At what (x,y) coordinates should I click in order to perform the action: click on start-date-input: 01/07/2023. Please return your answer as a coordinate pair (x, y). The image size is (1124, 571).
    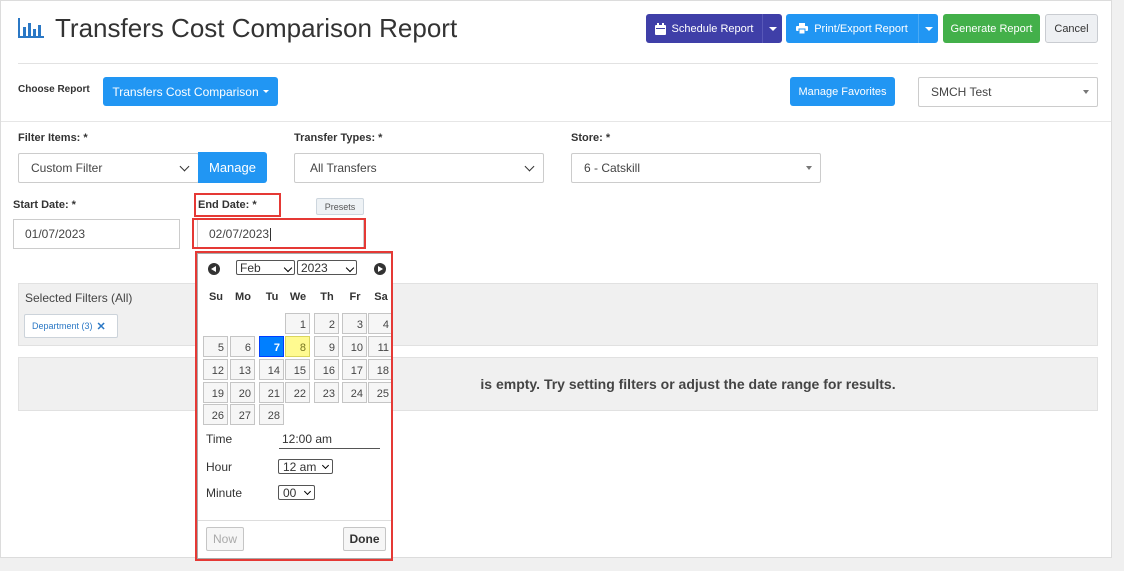
    Looking at the image, I should click on (96, 234).